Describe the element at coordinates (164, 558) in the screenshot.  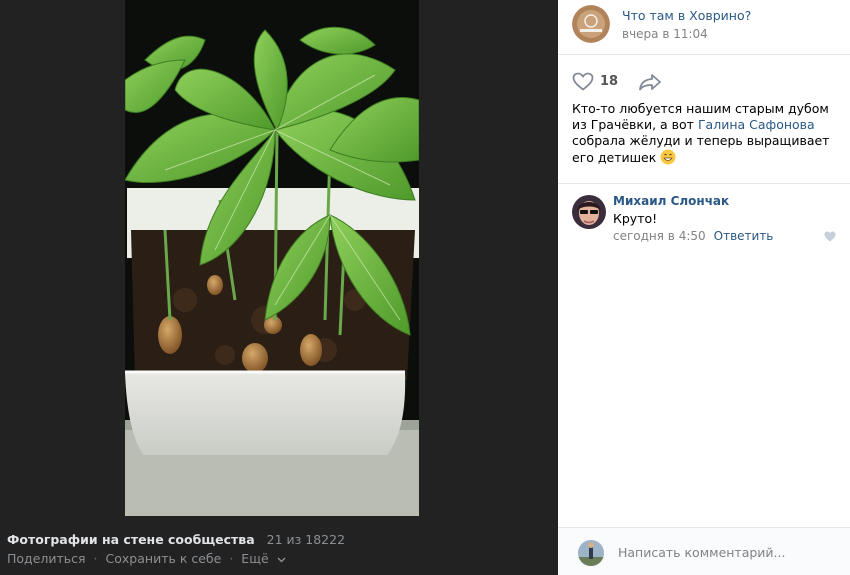
I see `save-to-me-link: Сохранить к себе` at that location.